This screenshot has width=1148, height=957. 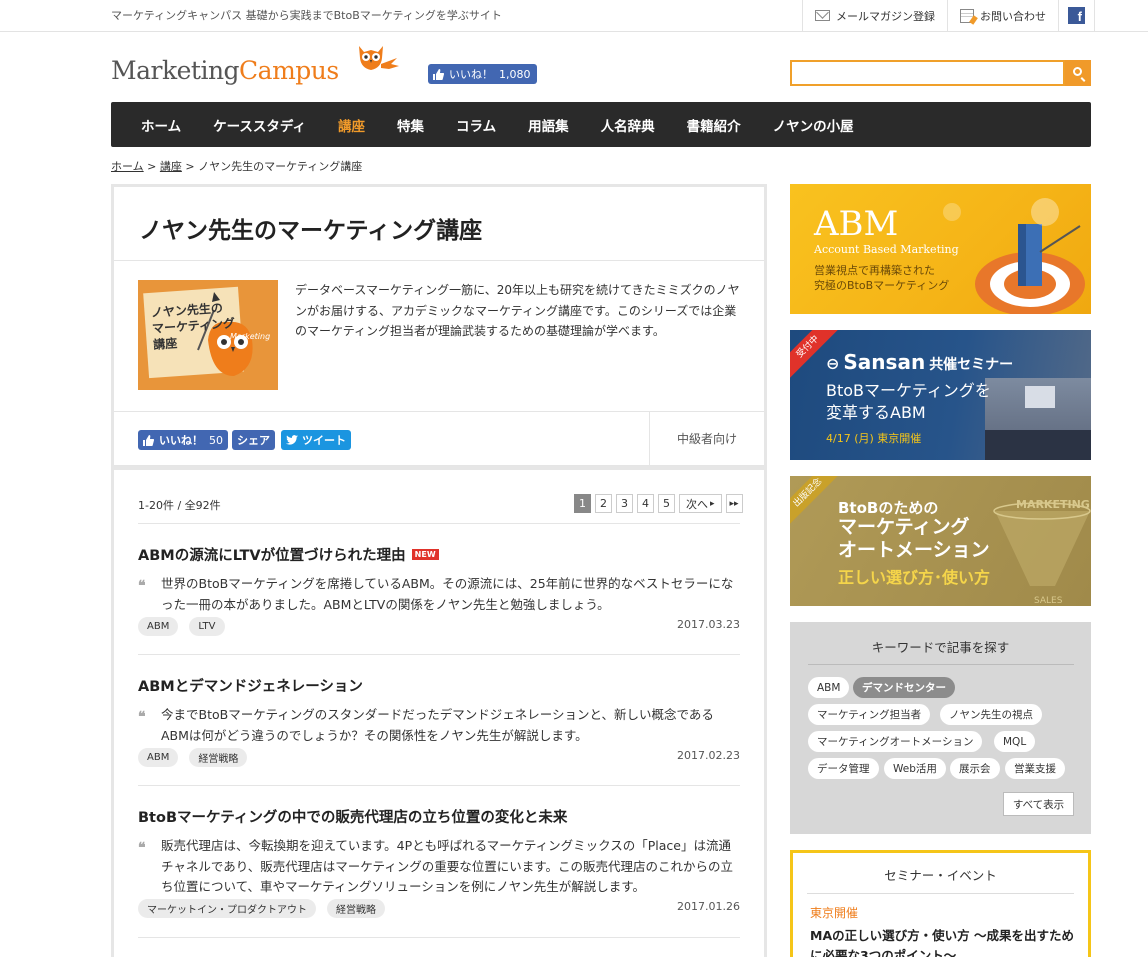 What do you see at coordinates (904, 687) in the screenshot?
I see `keyword-chip-selected: デマンドセンター` at bounding box center [904, 687].